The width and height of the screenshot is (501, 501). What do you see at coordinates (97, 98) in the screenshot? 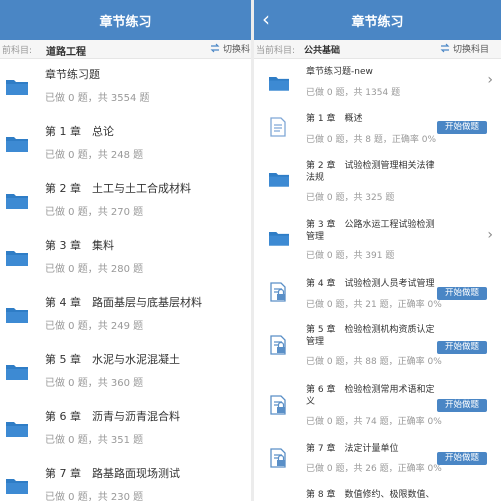
I see `chapter-stats: 已做 0 题，共 3554 题` at bounding box center [97, 98].